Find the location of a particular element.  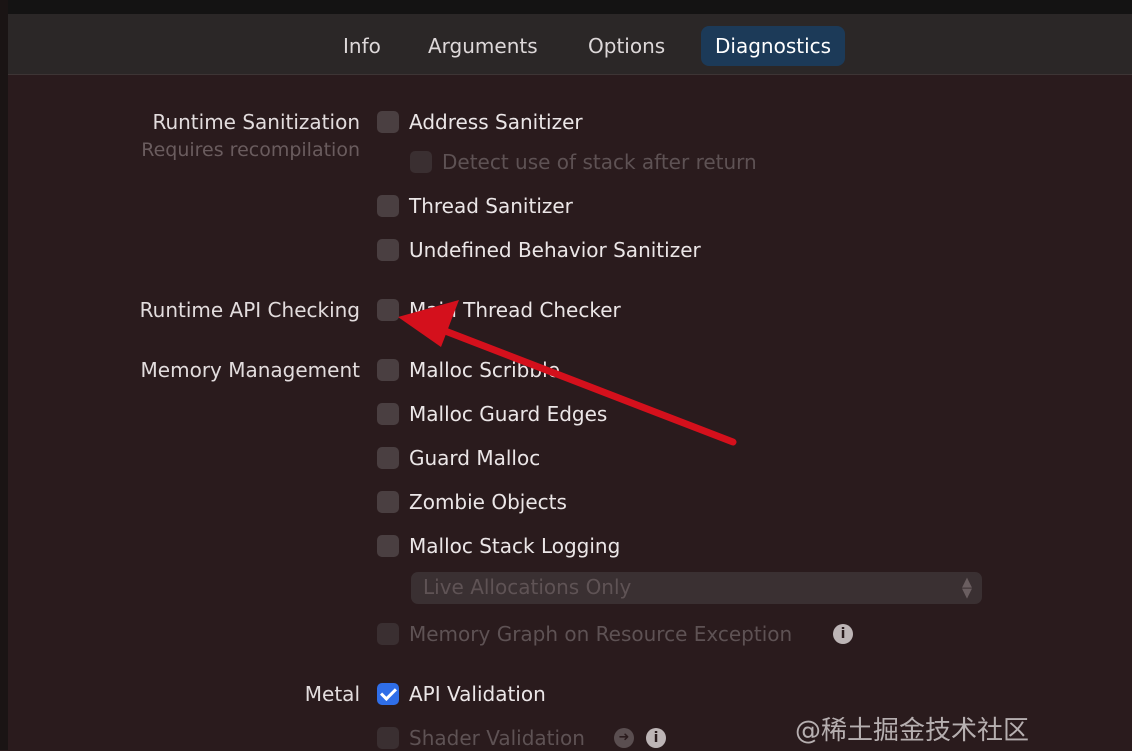

watermark: @稀土掘金技术社区 is located at coordinates (912, 731).